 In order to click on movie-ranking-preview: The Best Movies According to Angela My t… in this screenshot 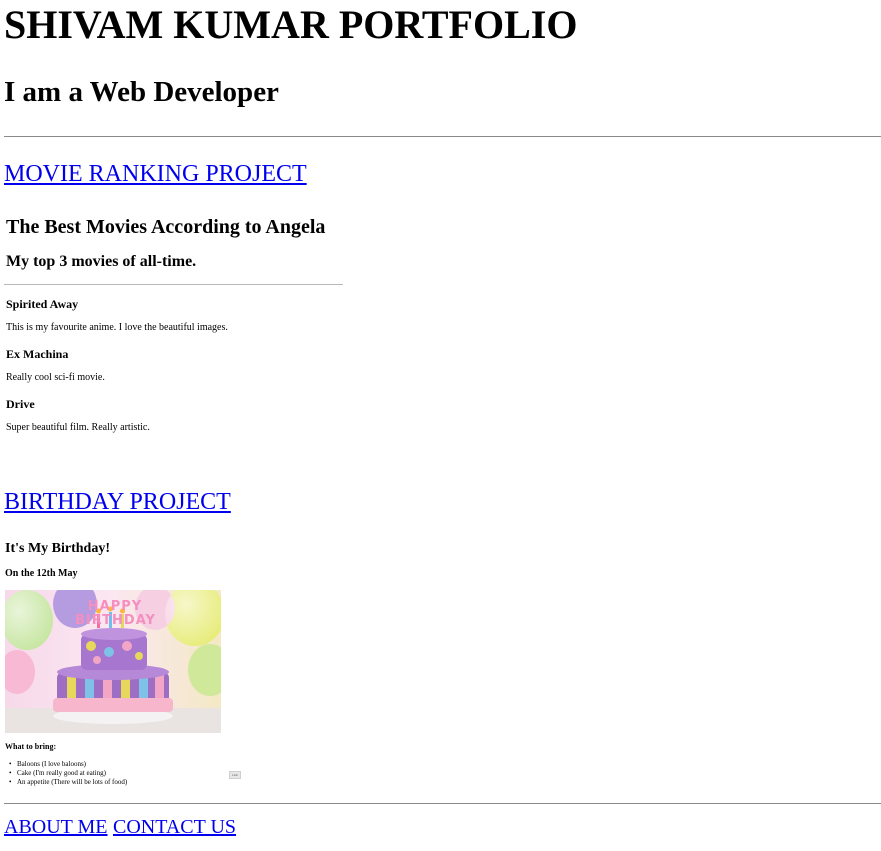, I will do `click(174, 337)`.